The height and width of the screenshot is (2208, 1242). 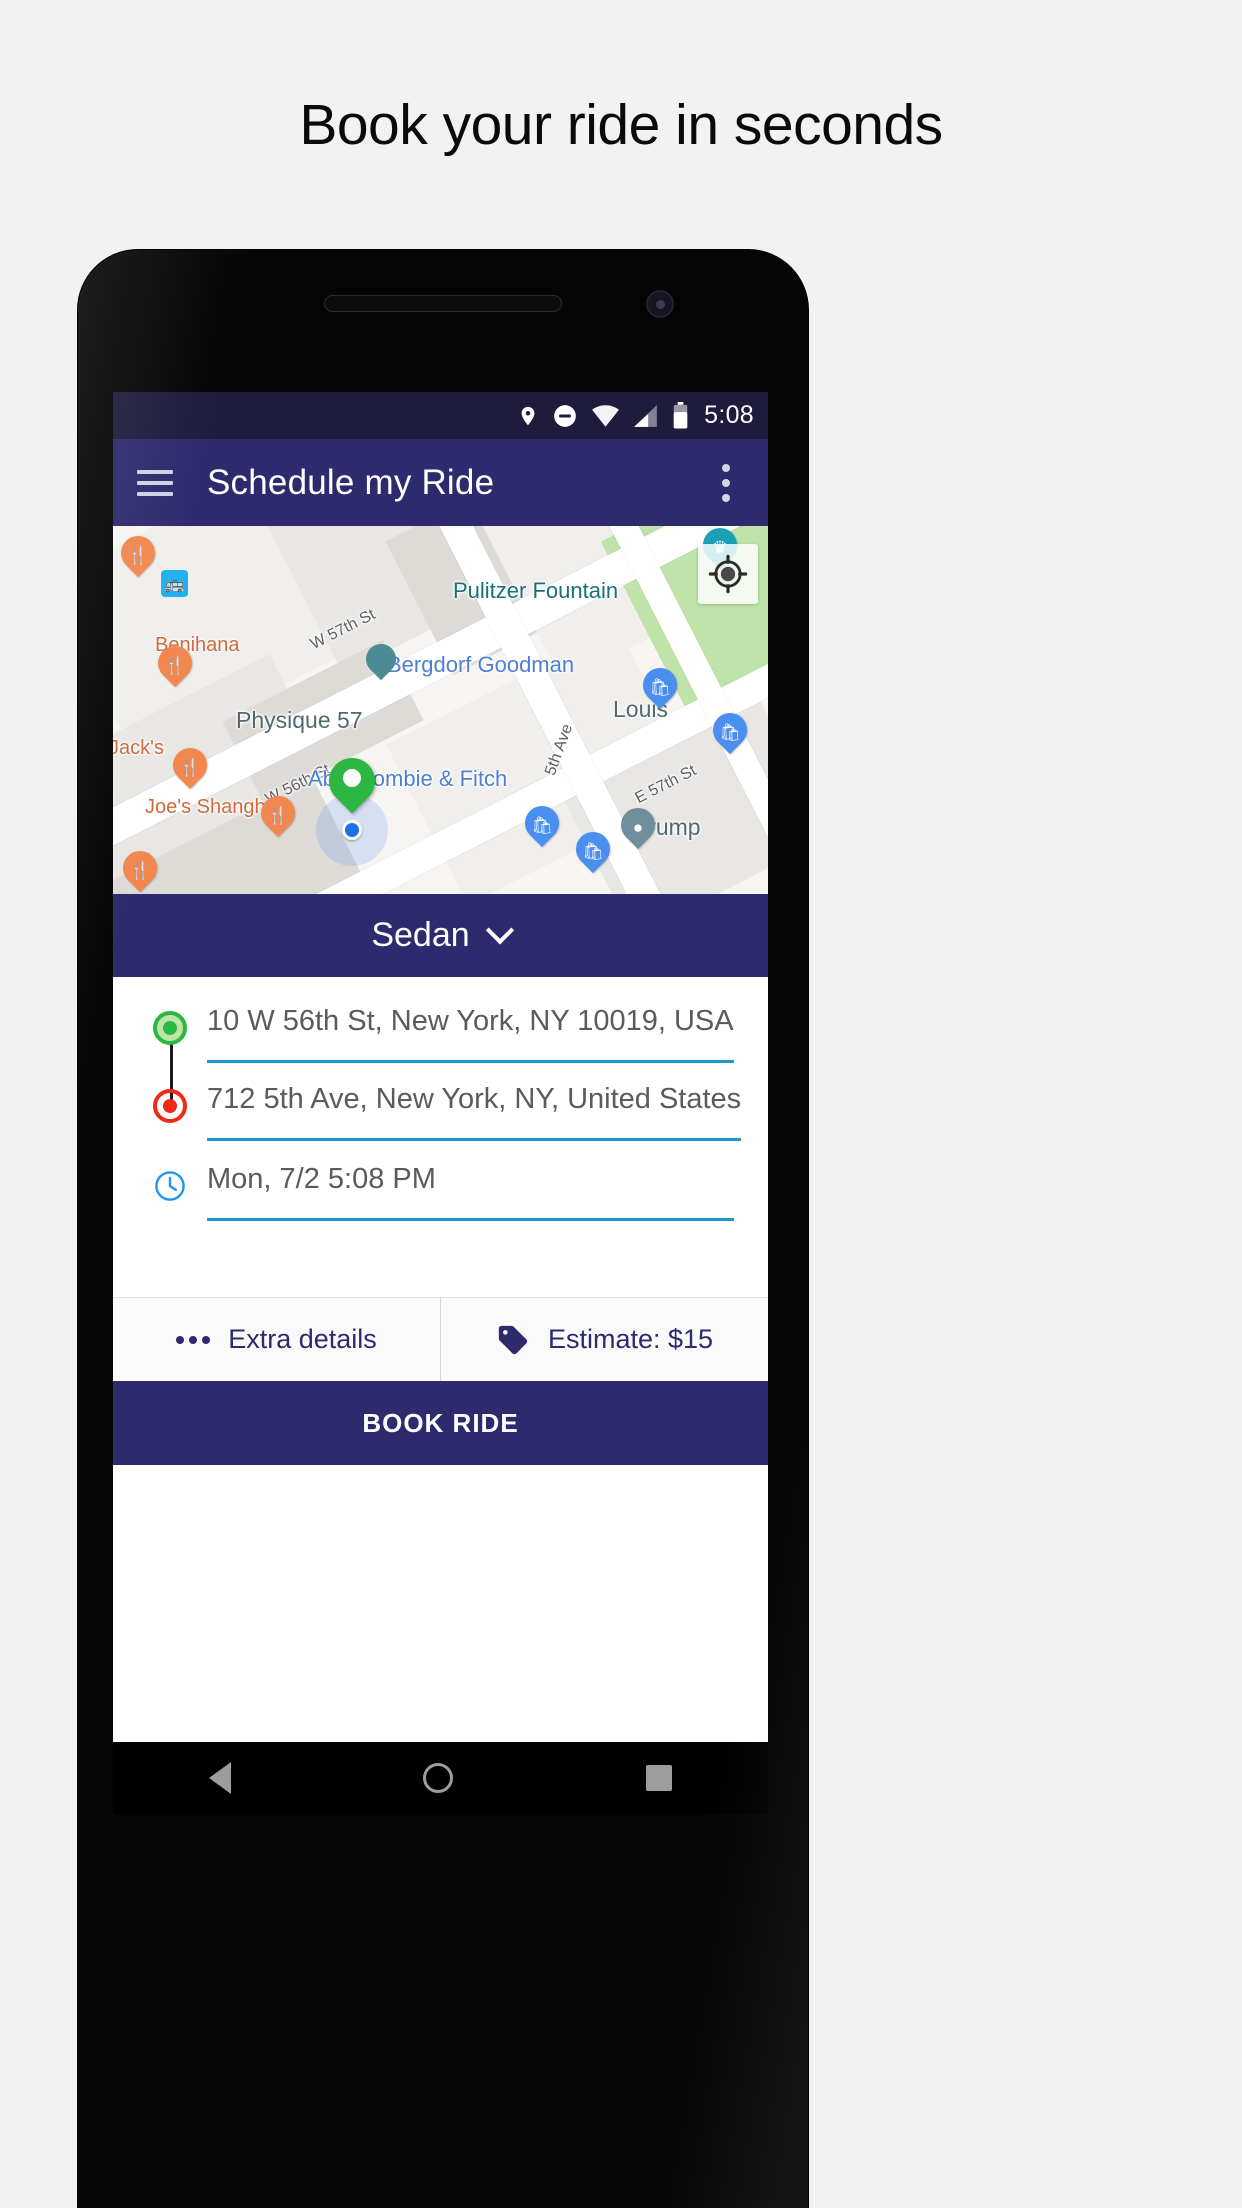 I want to click on back-triangle-icon, so click(x=220, y=1778).